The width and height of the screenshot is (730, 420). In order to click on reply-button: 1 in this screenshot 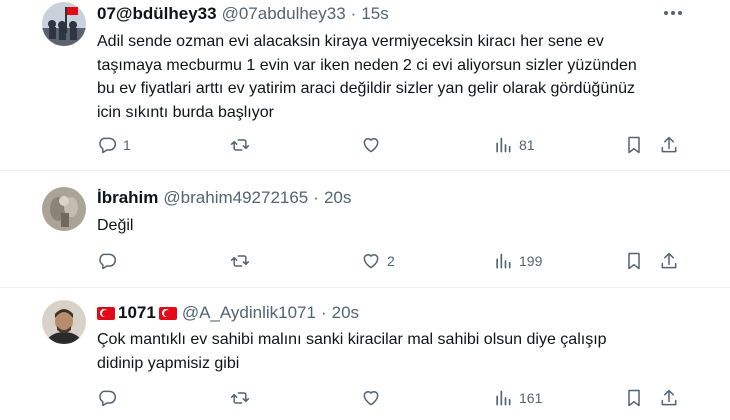, I will do `click(114, 145)`.